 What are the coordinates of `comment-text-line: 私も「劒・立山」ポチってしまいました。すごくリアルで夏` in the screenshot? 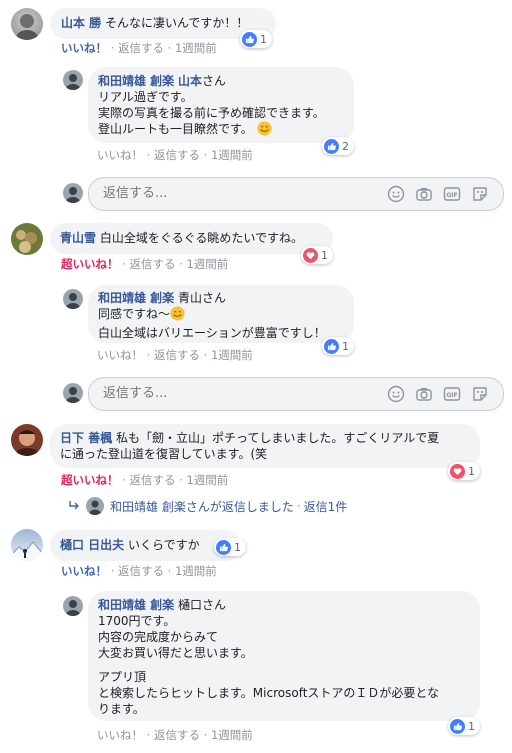 It's located at (278, 438).